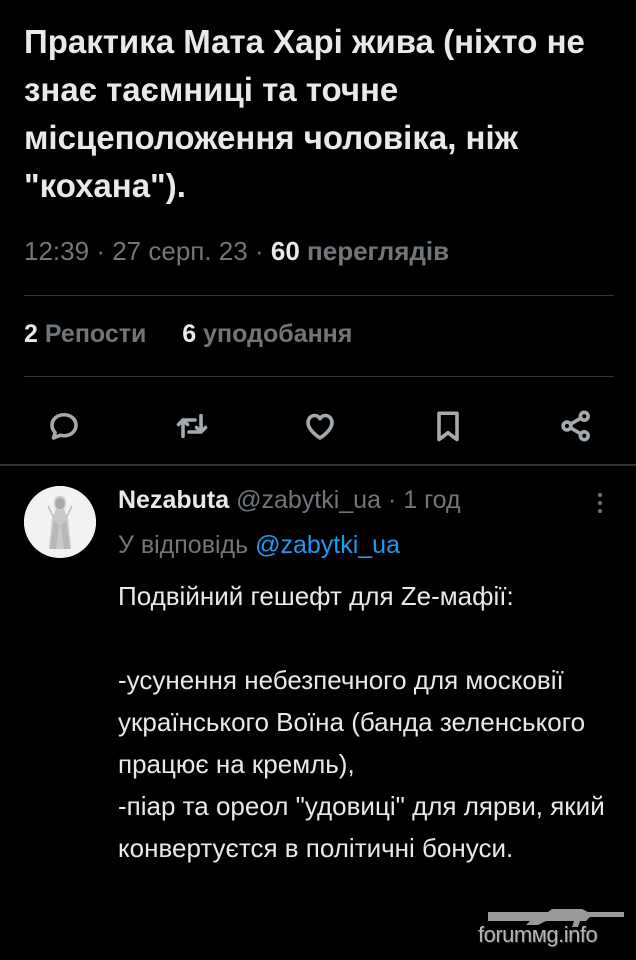 The width and height of the screenshot is (636, 960). What do you see at coordinates (180, 251) in the screenshot?
I see `tweet-date: 27 серп. 23` at bounding box center [180, 251].